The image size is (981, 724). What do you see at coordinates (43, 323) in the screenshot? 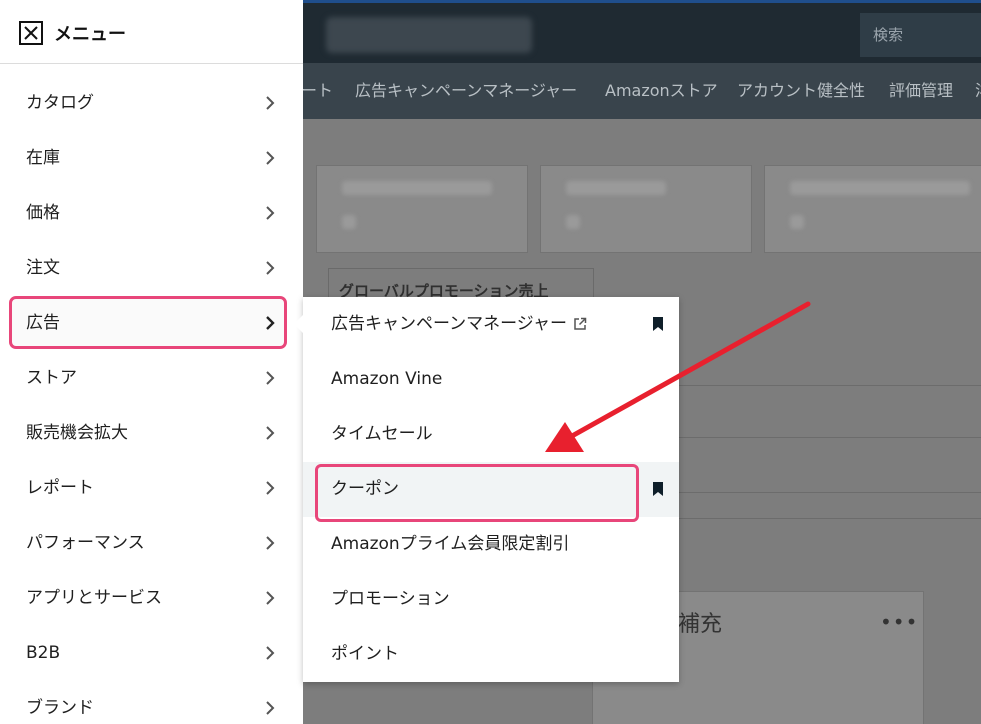
I see `menu-item-label: 広告` at bounding box center [43, 323].